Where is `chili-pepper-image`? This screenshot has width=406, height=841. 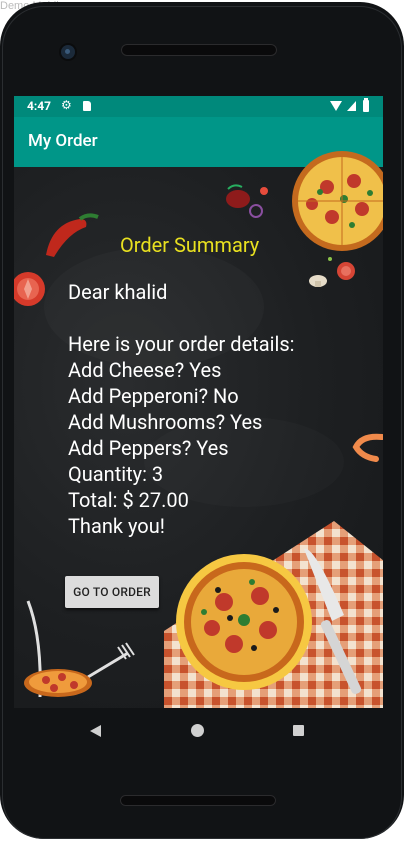 chili-pepper-image is located at coordinates (72, 235).